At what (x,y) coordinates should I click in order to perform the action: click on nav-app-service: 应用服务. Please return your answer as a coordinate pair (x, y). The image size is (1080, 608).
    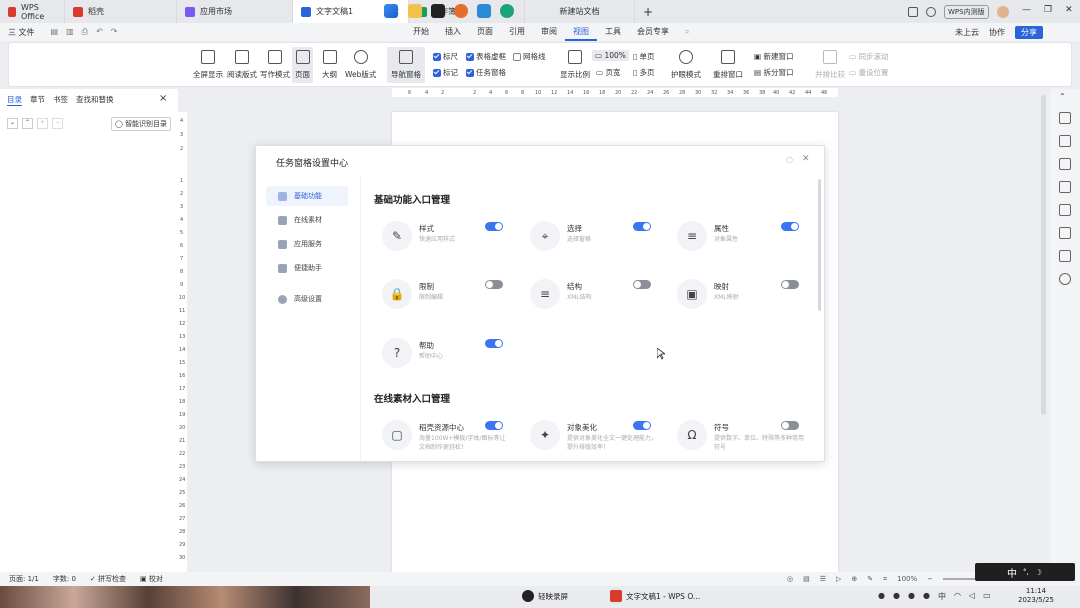
    Looking at the image, I should click on (307, 244).